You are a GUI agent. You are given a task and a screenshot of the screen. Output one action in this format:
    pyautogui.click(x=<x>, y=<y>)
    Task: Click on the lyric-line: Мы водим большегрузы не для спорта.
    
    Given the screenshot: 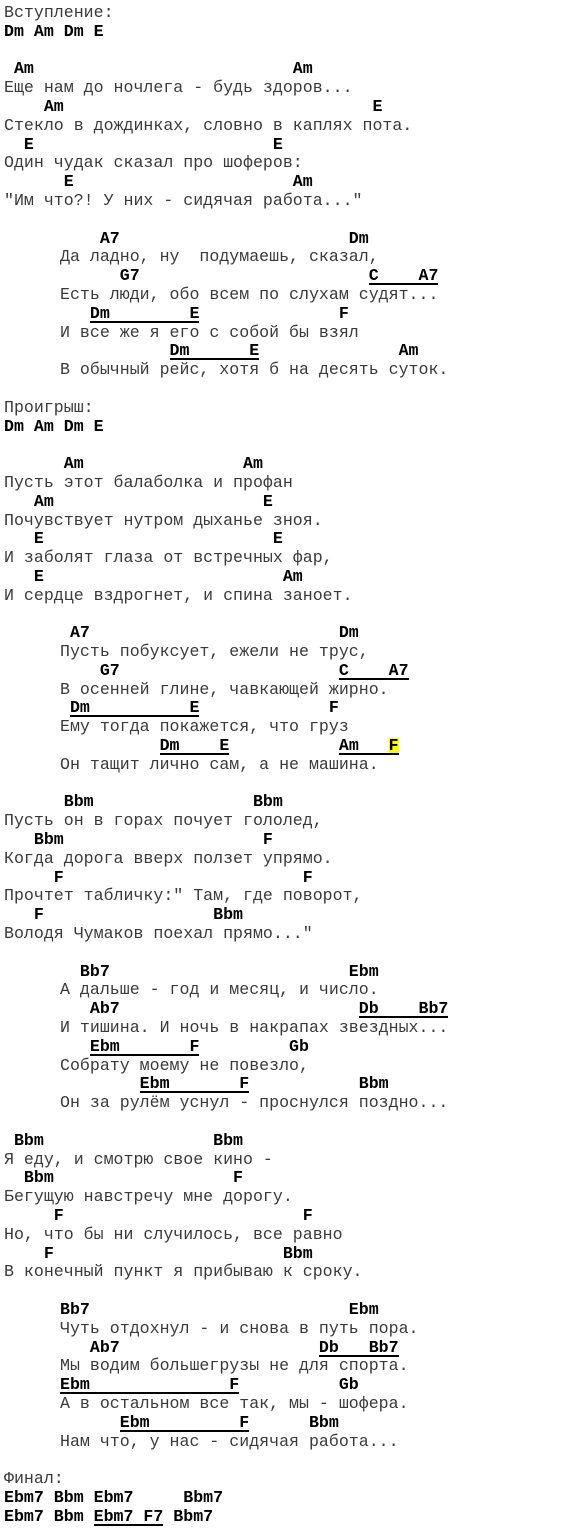 What is the action you would take?
    pyautogui.click(x=234, y=1366)
    